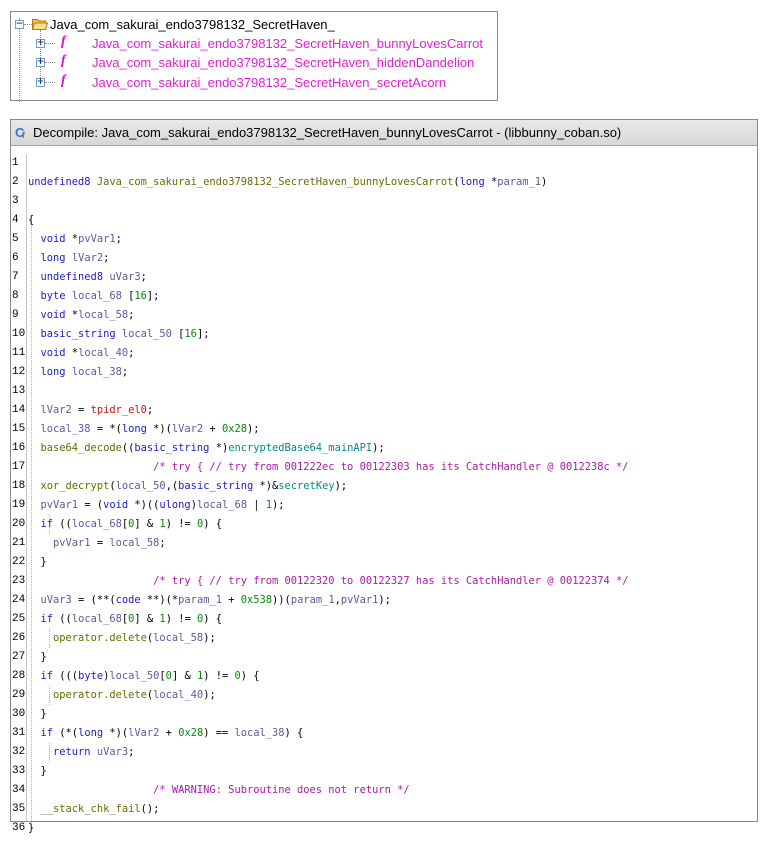 This screenshot has width=768, height=843. What do you see at coordinates (384, 429) in the screenshot?
I see `code-line: 15 local_38 = *(long *)(lVar2 + 0x28);` at bounding box center [384, 429].